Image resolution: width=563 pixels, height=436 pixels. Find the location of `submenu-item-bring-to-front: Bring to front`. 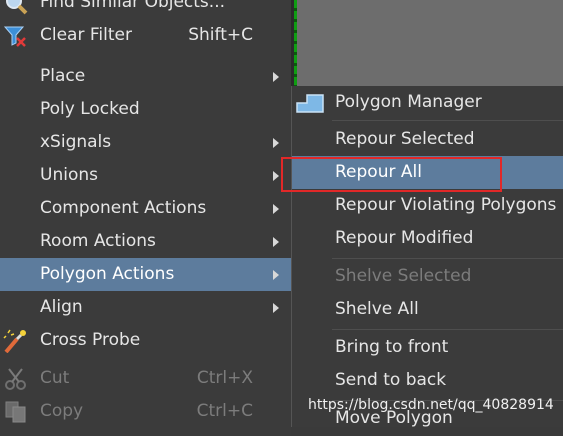

submenu-item-bring-to-front: Bring to front is located at coordinates (427, 347).